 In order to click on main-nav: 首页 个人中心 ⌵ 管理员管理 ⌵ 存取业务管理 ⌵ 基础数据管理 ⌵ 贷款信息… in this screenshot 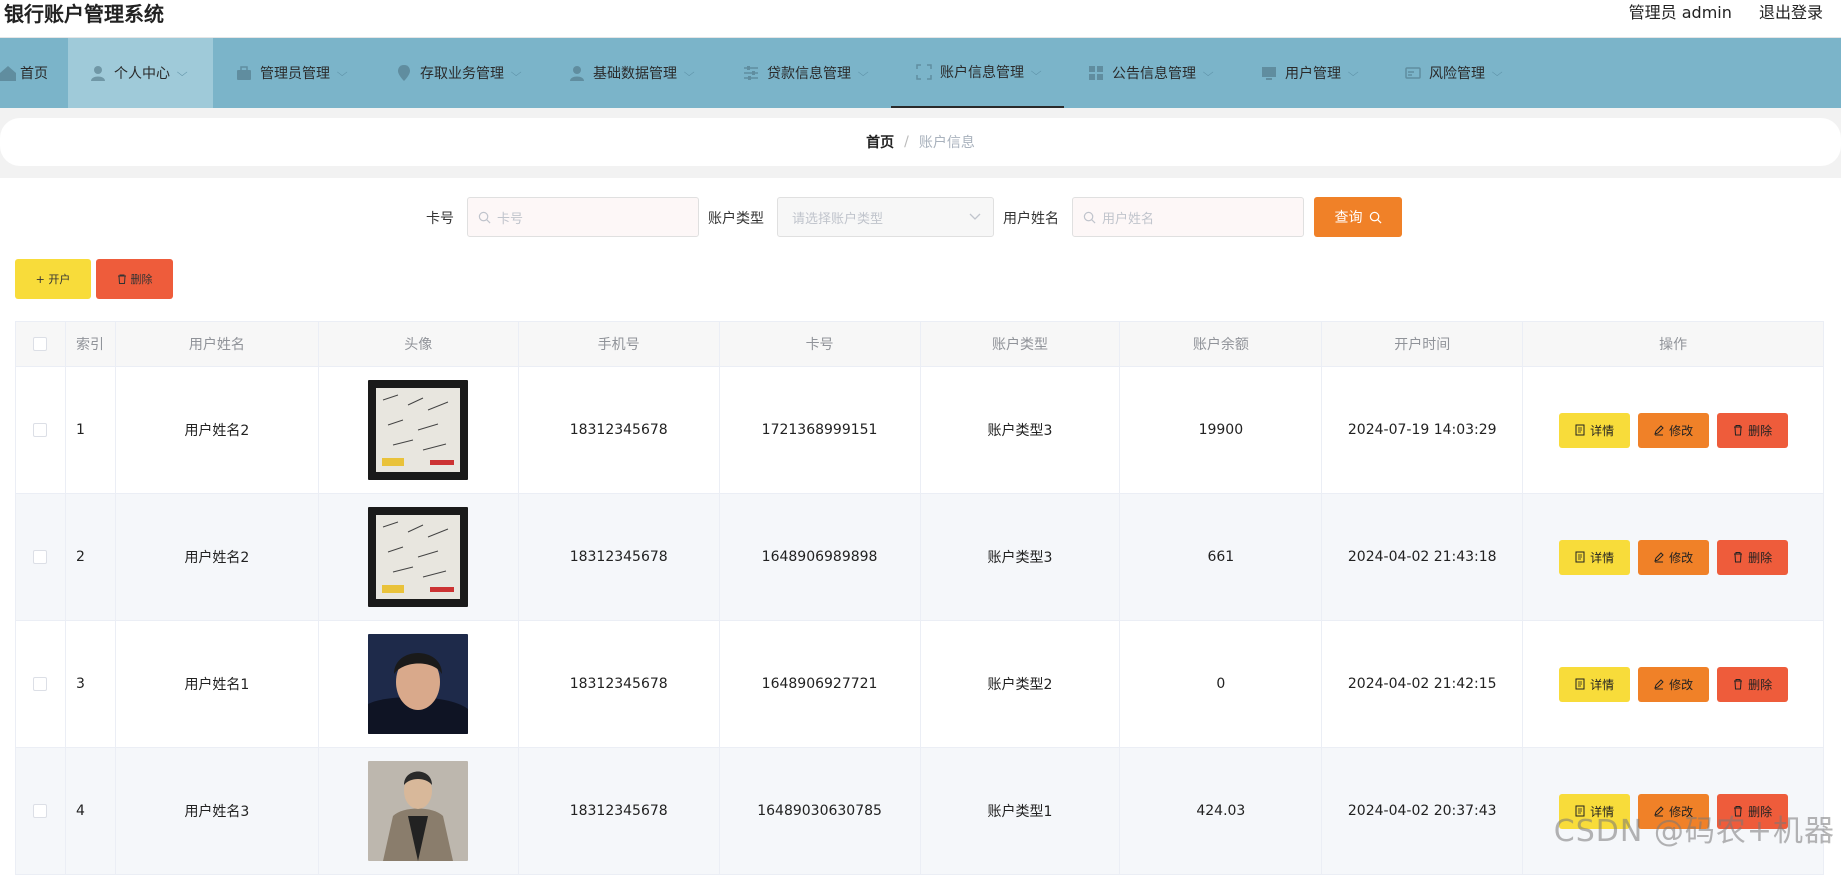, I will do `click(920, 73)`.